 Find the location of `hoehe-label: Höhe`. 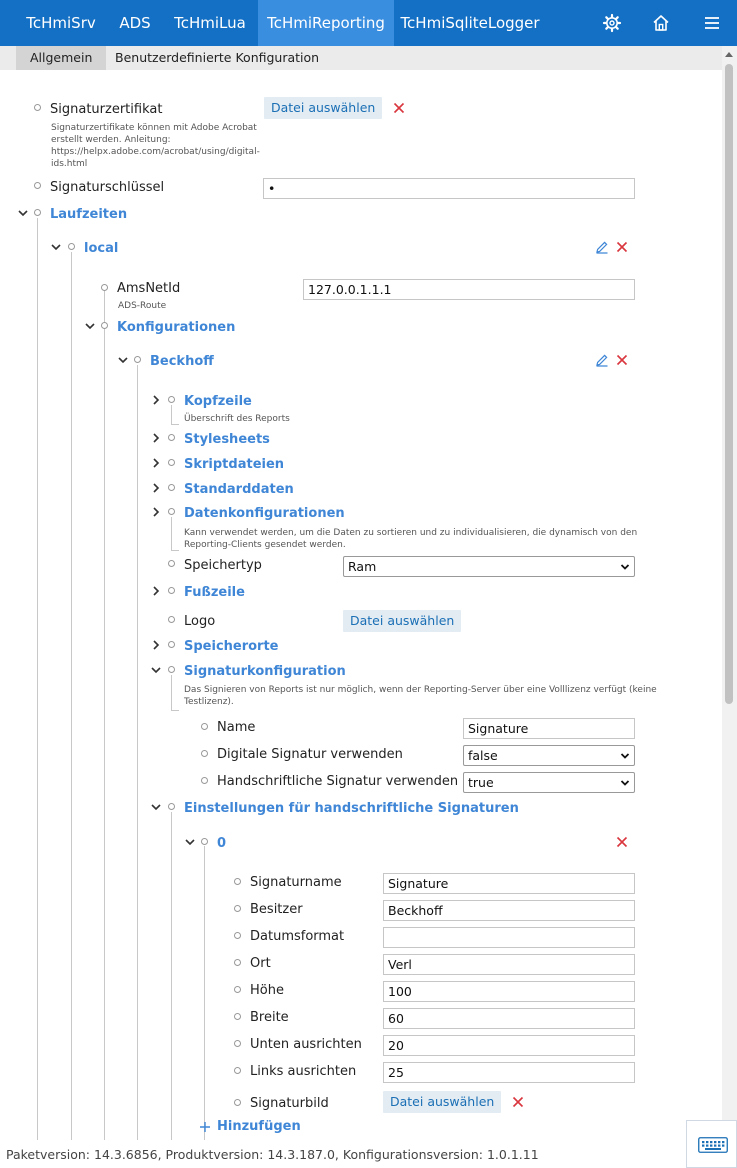

hoehe-label: Höhe is located at coordinates (267, 990).